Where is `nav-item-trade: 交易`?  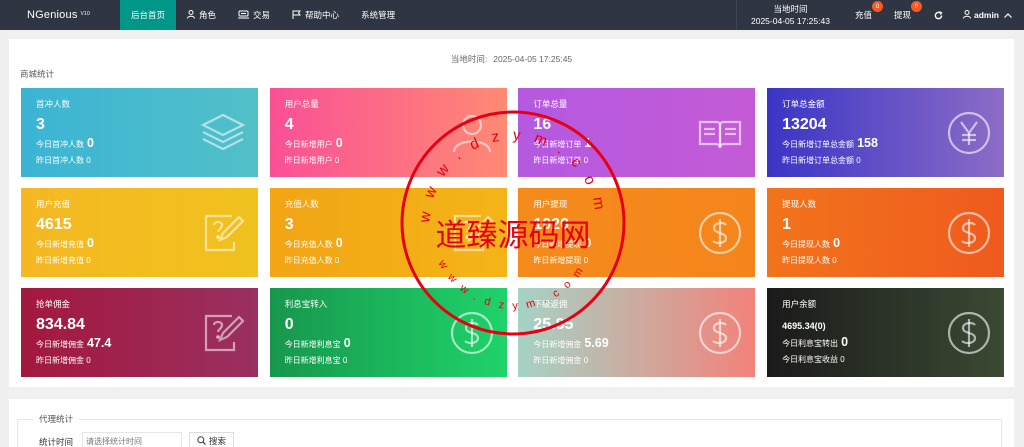 nav-item-trade: 交易 is located at coordinates (254, 15).